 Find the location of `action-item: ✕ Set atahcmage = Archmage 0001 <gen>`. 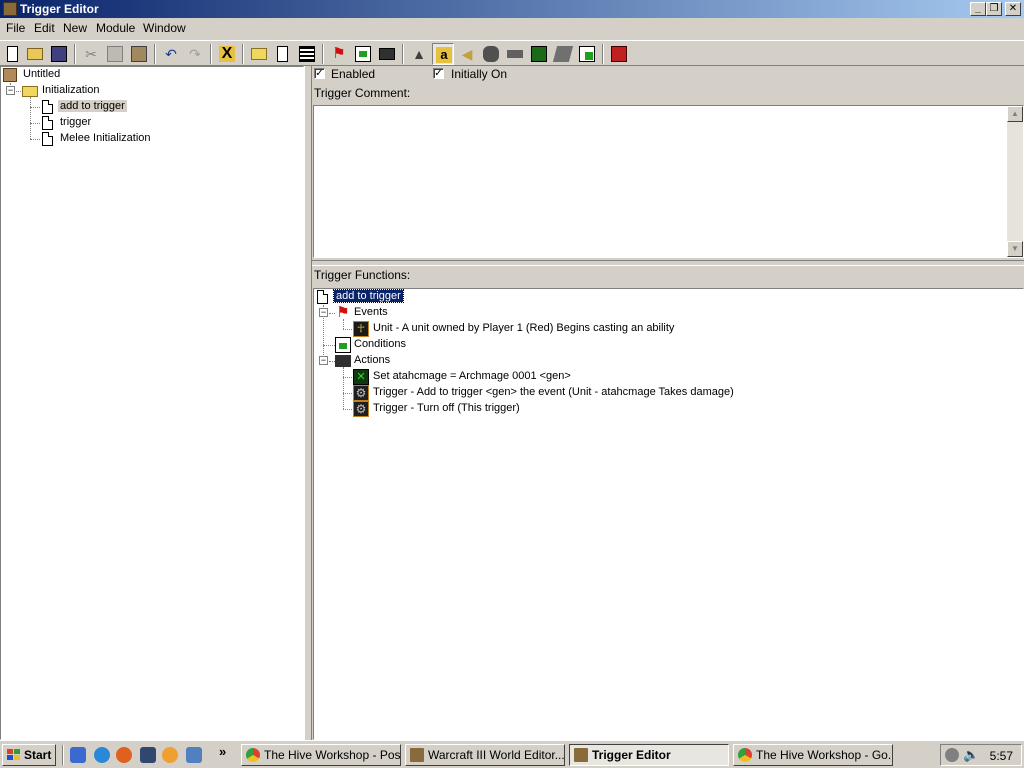

action-item: ✕ Set atahcmage = Archmage 0001 <gen> is located at coordinates (664, 377).